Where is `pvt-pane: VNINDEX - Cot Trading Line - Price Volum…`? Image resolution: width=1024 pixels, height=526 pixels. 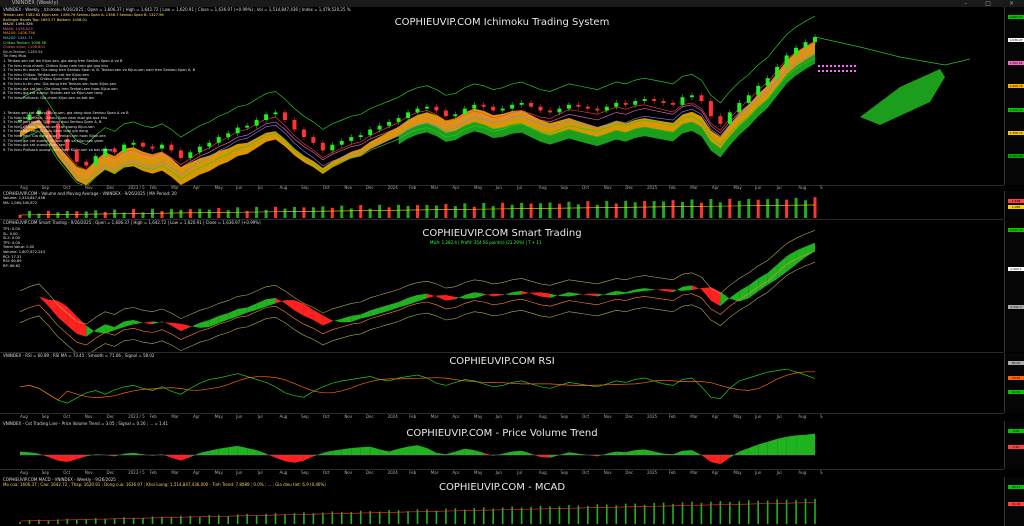 pvt-pane: VNINDEX - Cot Trading Line - Price Volum… is located at coordinates (502, 445).